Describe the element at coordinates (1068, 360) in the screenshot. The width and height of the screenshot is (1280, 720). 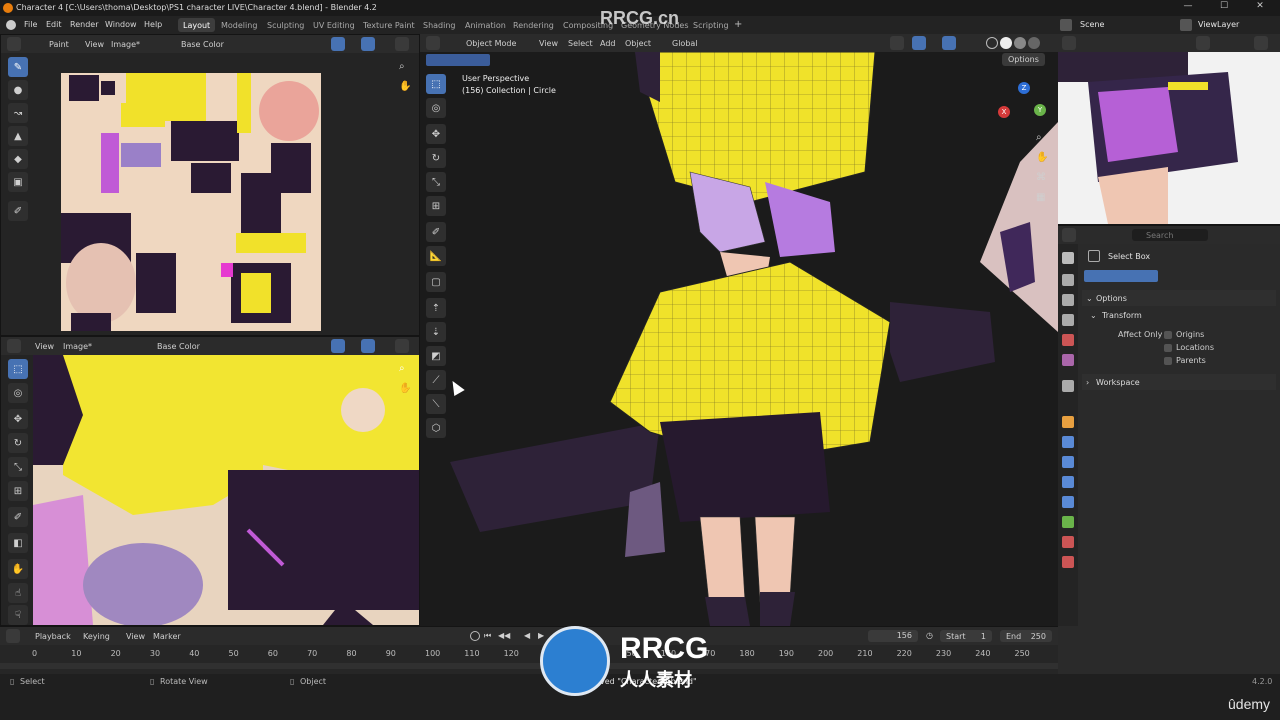
I see `world-tab-icon` at that location.